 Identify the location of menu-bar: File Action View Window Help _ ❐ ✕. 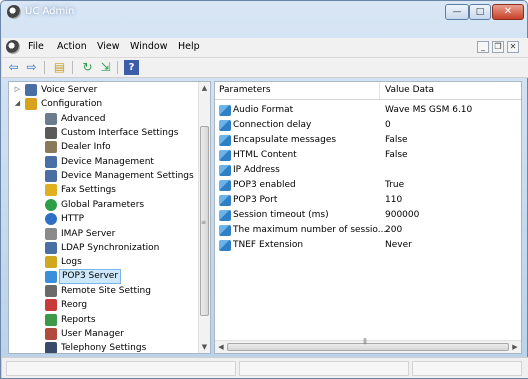
(265, 48).